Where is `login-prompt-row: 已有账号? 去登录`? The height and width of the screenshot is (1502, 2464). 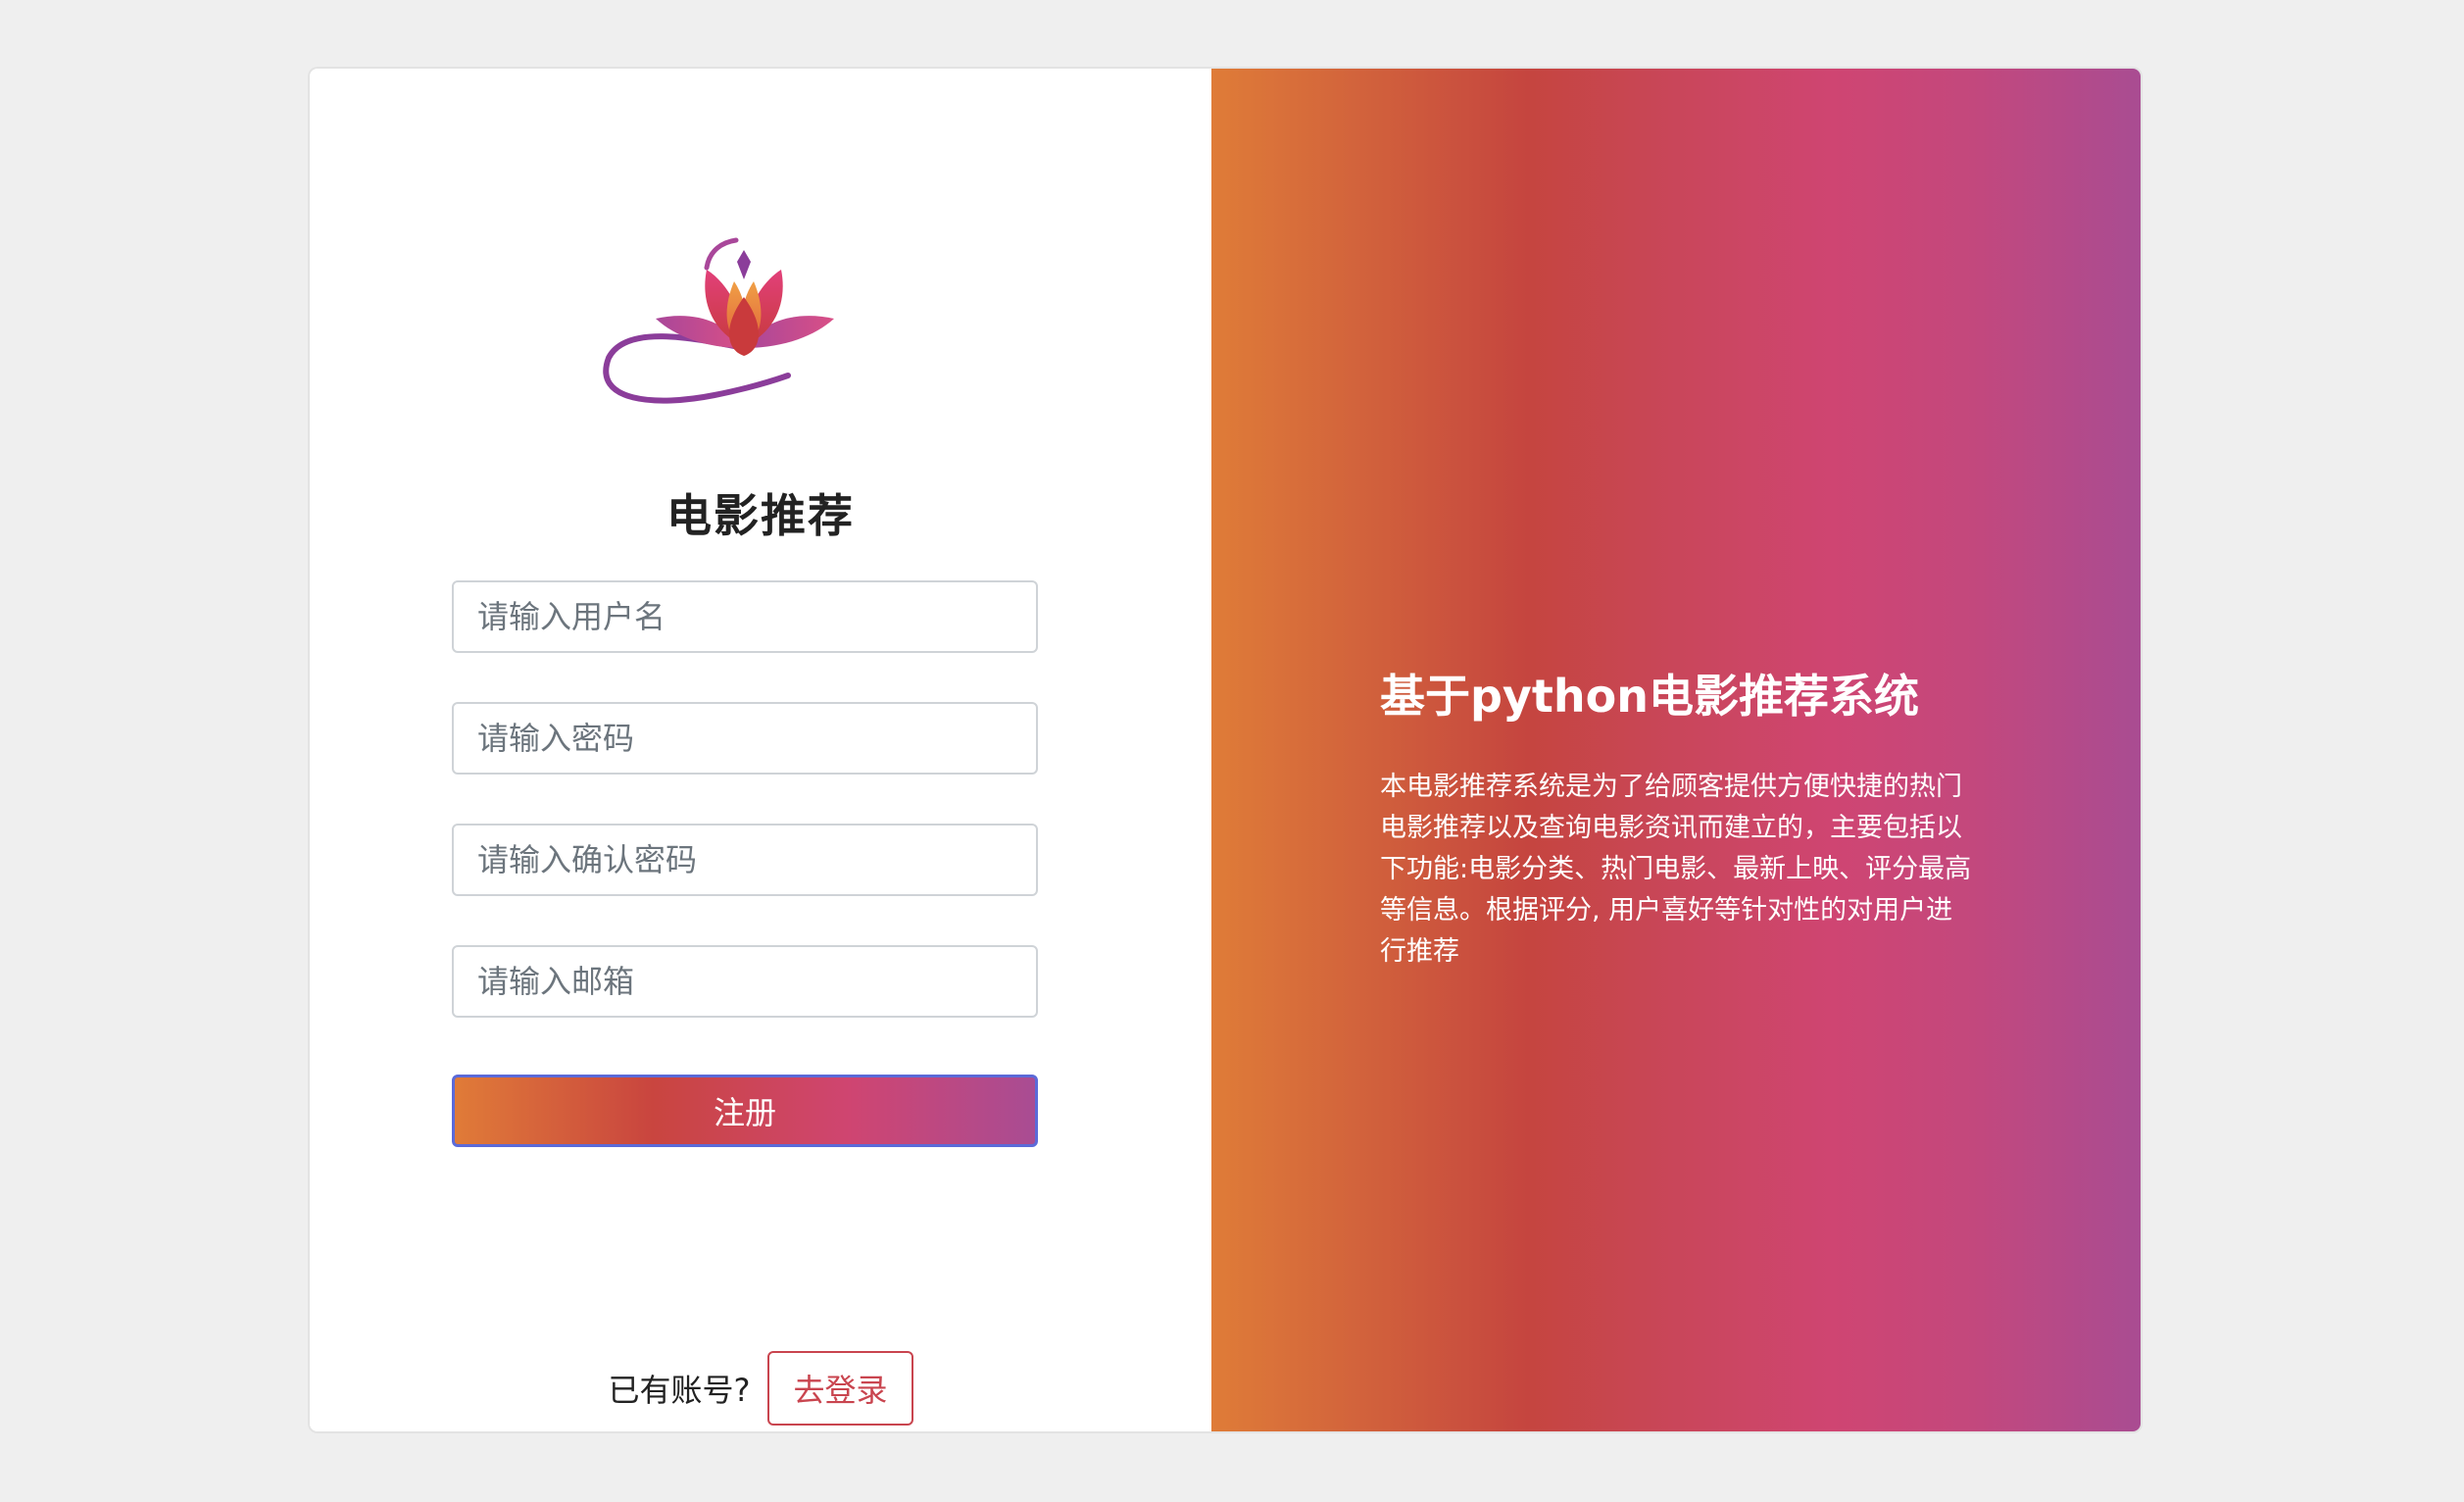
login-prompt-row: 已有账号? 去登录 is located at coordinates (760, 1388).